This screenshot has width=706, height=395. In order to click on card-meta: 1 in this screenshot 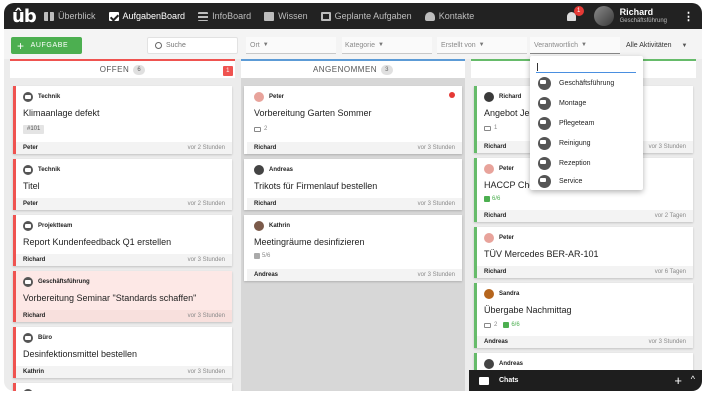, I will do `click(490, 128)`.